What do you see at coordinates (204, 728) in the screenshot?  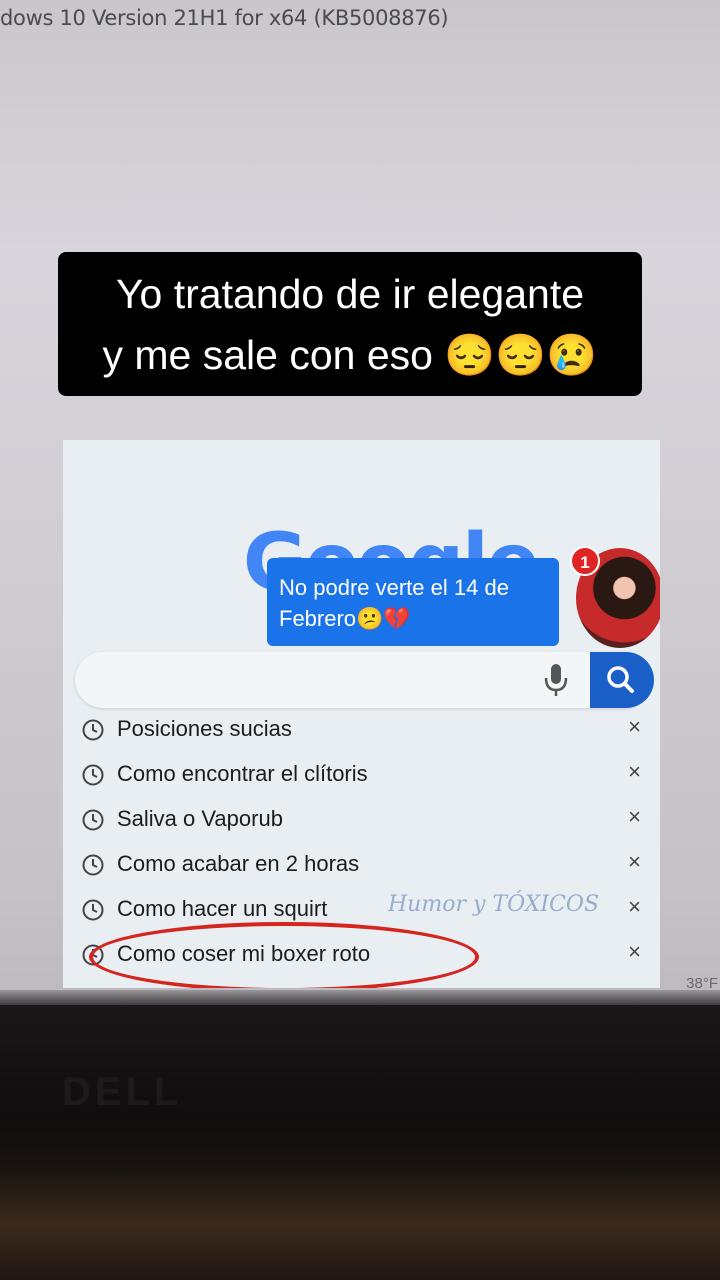 I see `history-item-label: Posiciones sucias` at bounding box center [204, 728].